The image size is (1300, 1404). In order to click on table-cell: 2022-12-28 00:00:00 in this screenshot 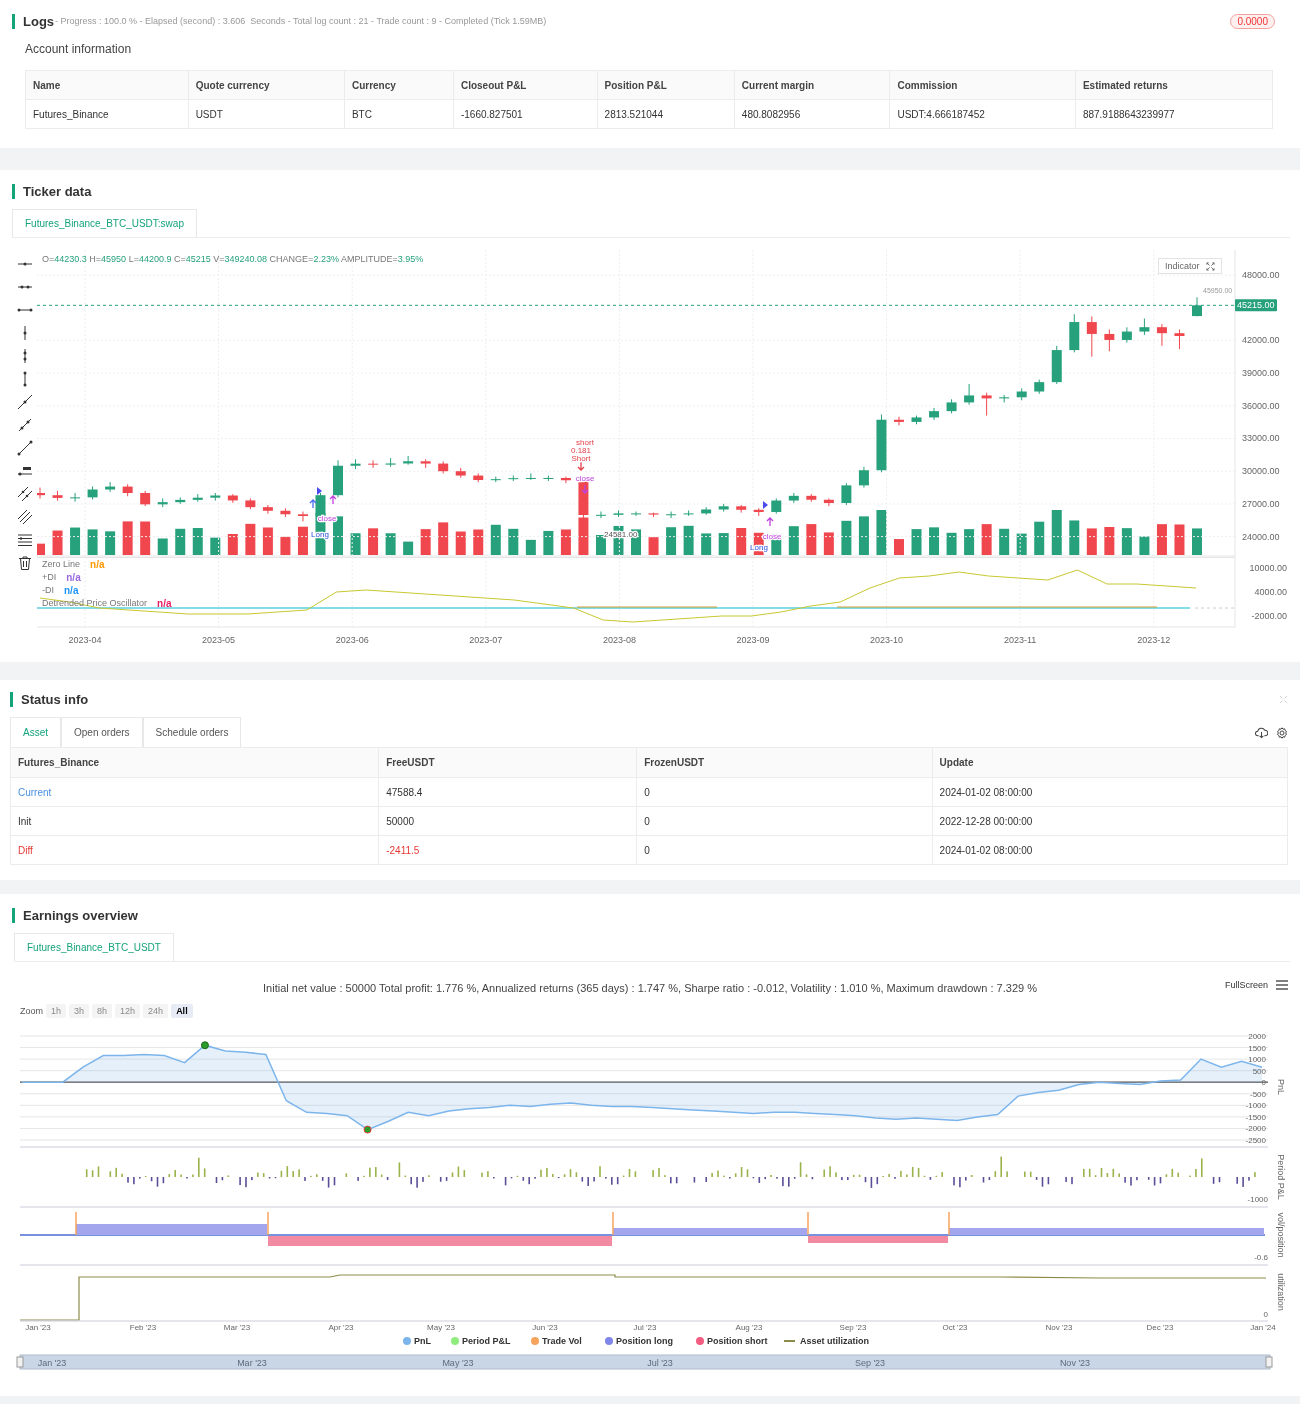, I will do `click(1110, 821)`.